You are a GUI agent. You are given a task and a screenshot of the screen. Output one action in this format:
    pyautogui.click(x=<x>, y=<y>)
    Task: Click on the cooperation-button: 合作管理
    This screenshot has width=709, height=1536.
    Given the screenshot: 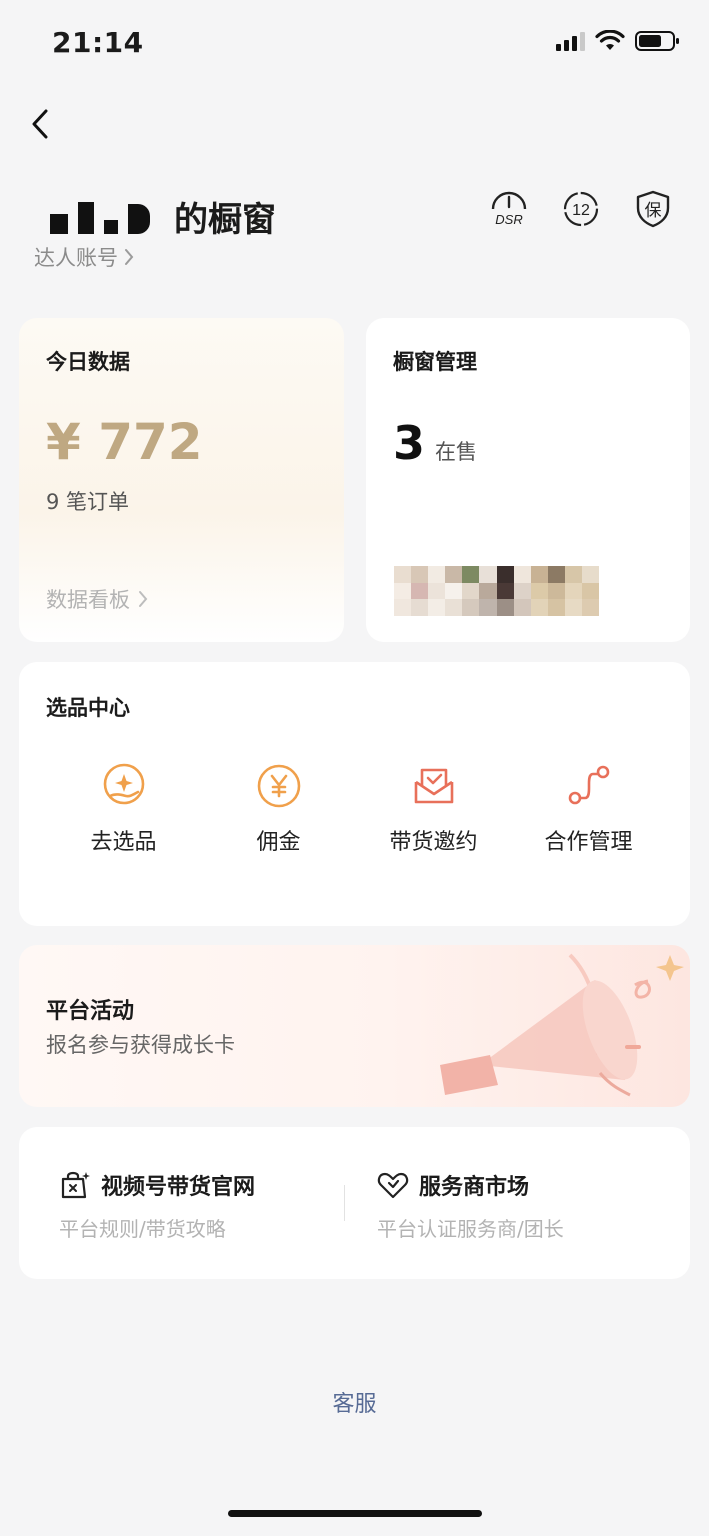 What is the action you would take?
    pyautogui.click(x=588, y=809)
    